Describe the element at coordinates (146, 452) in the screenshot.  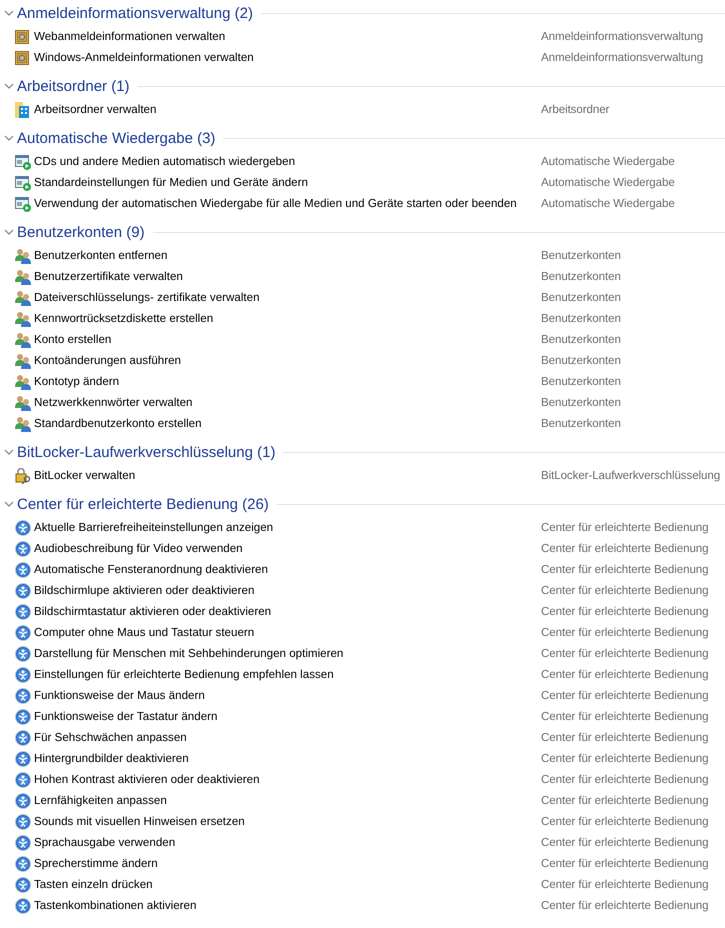
I see `group-heading: BitLocker-Laufwerkverschlüsselung (1)` at that location.